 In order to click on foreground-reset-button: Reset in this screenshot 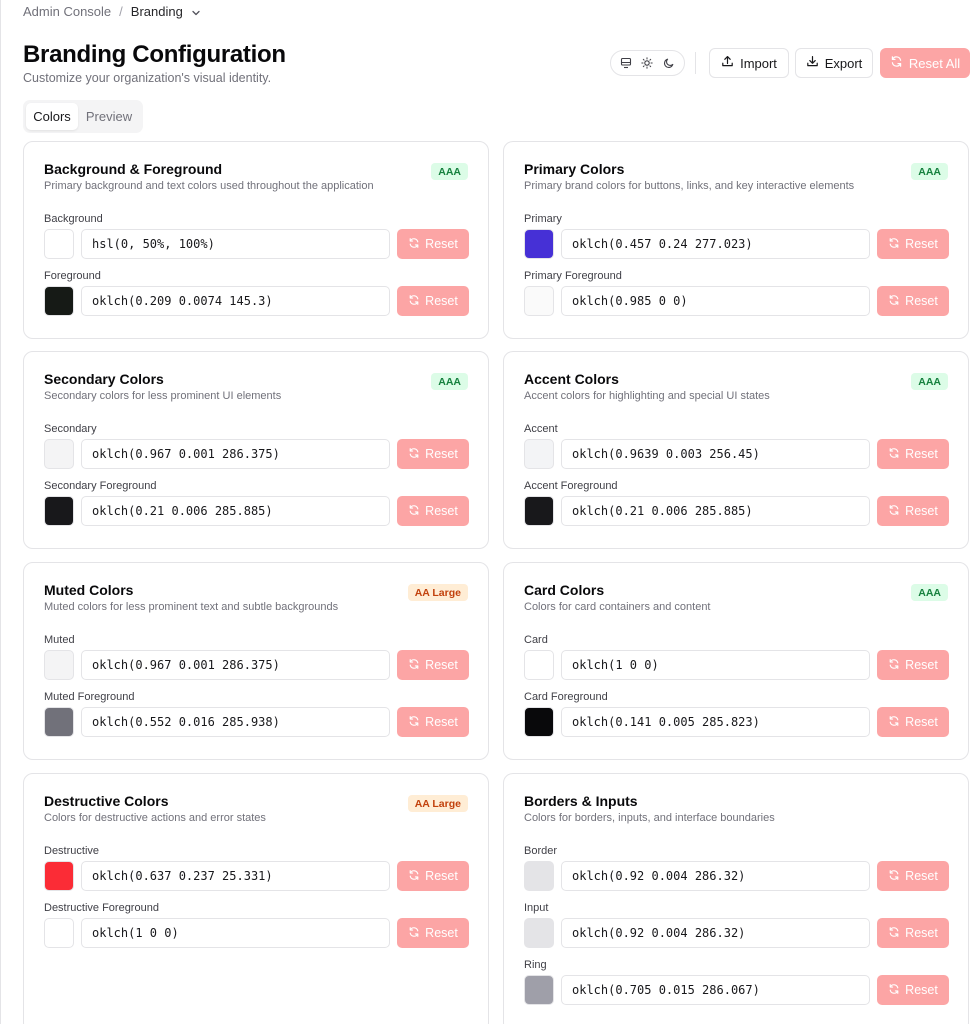, I will do `click(433, 301)`.